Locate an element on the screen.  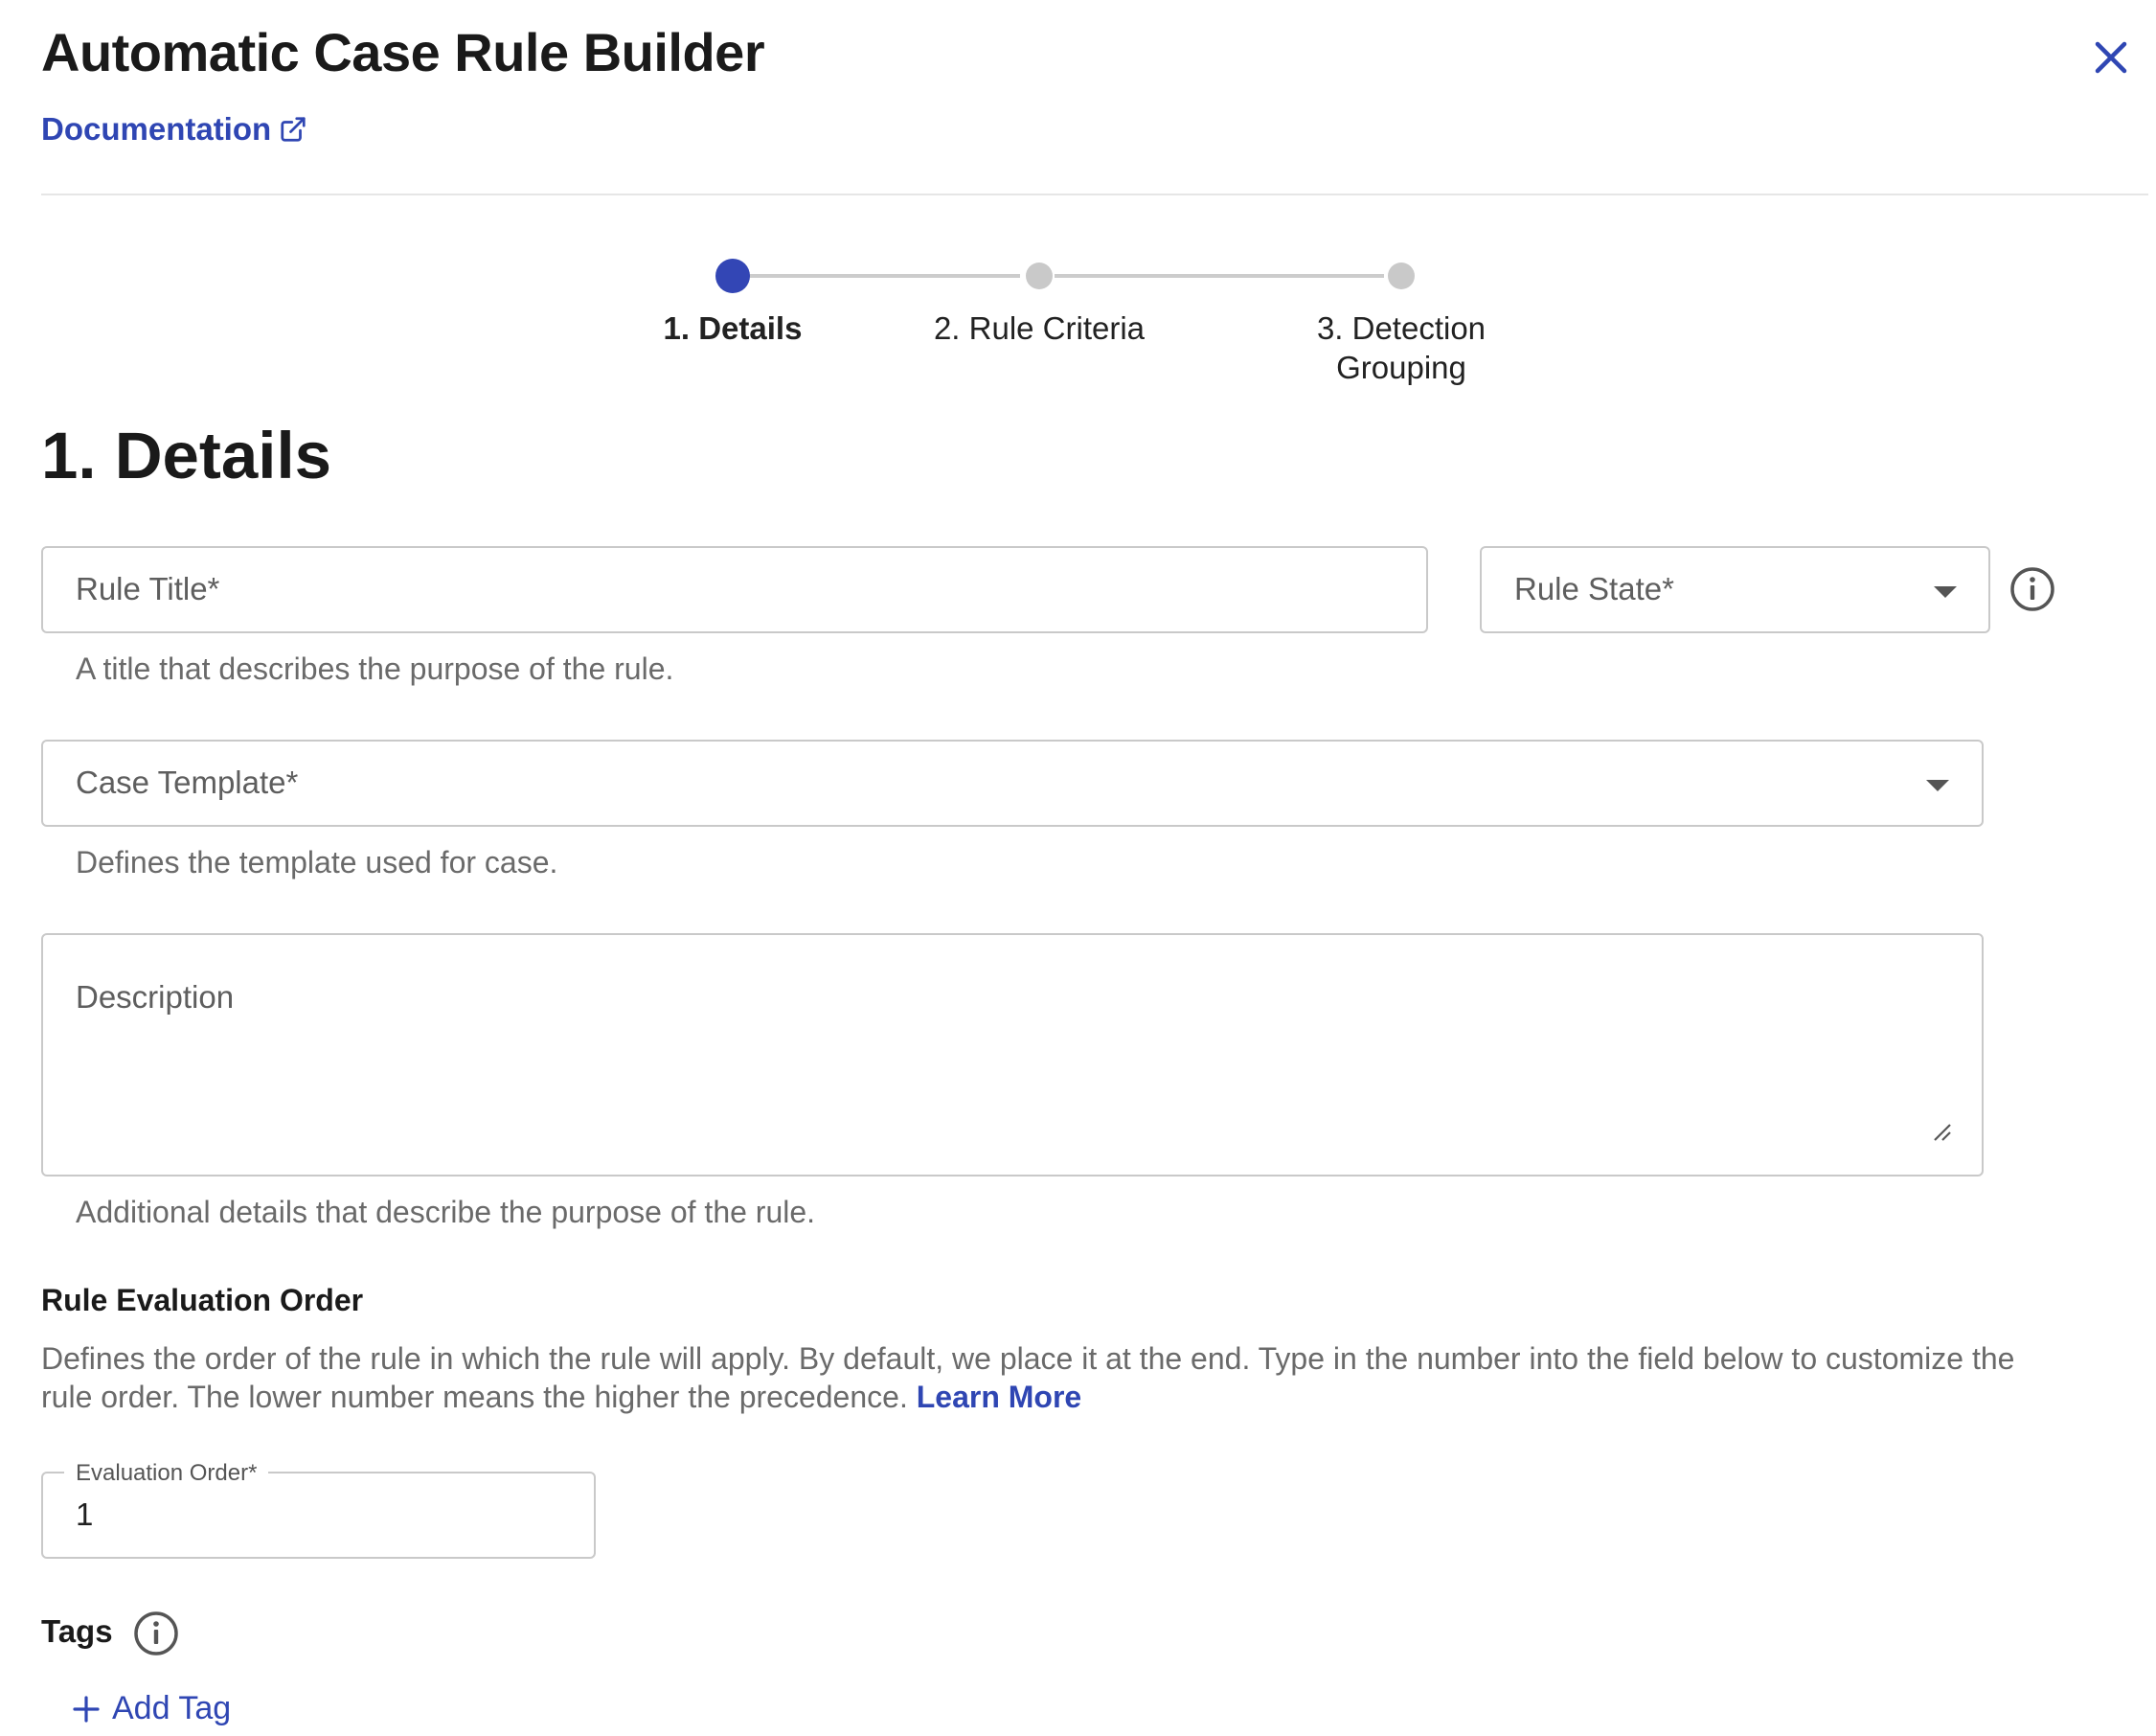
step-3-dot is located at coordinates (1401, 276).